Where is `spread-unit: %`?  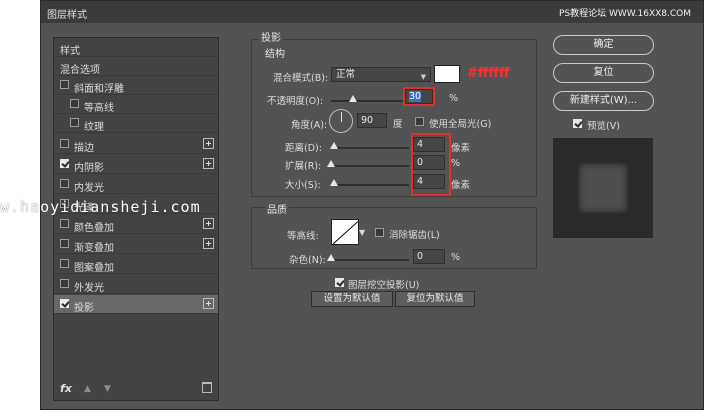 spread-unit: % is located at coordinates (456, 163).